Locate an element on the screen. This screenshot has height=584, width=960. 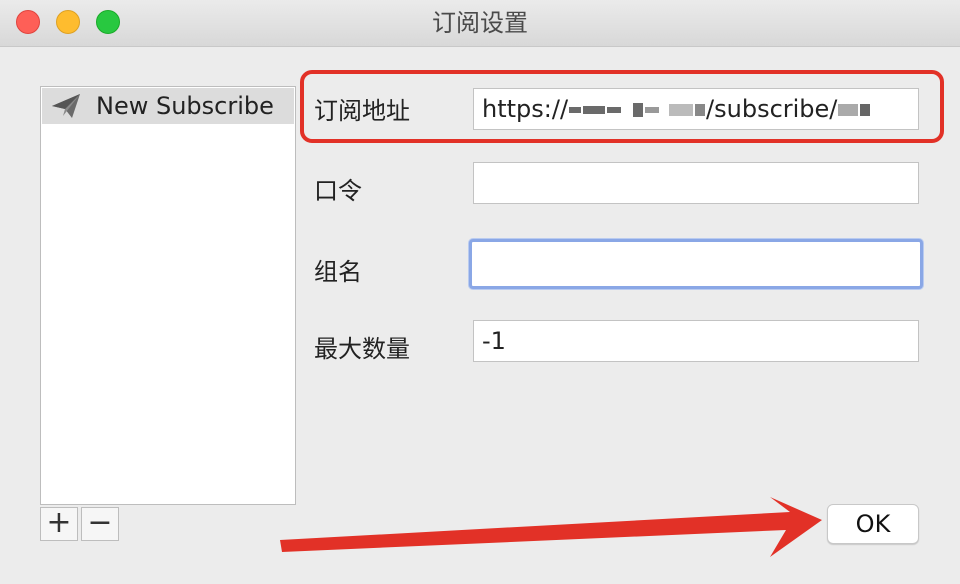
title-bar: 订阅设置 is located at coordinates (480, 23).